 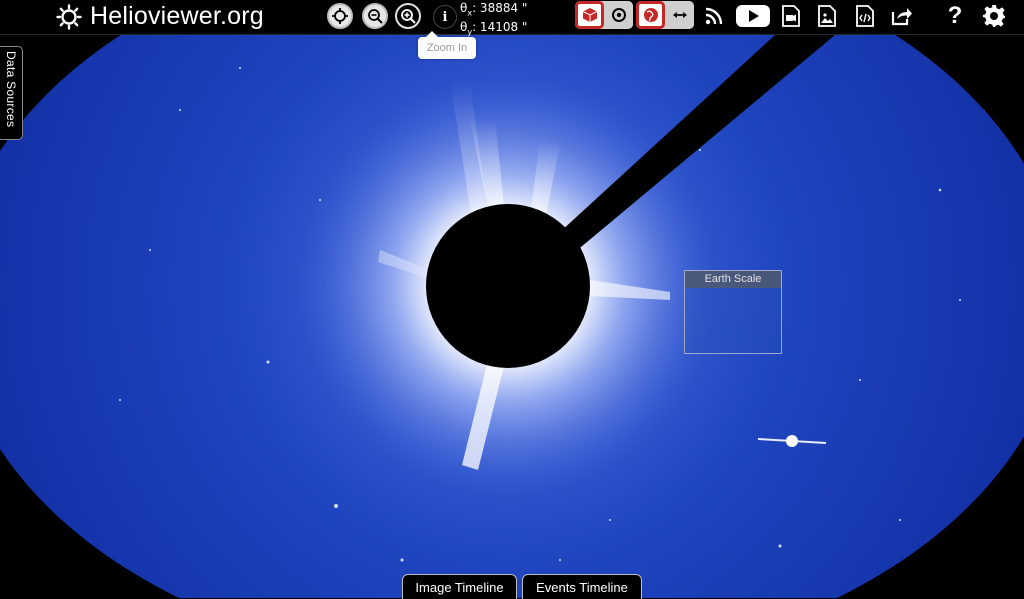 I want to click on youtube-button, so click(x=753, y=16).